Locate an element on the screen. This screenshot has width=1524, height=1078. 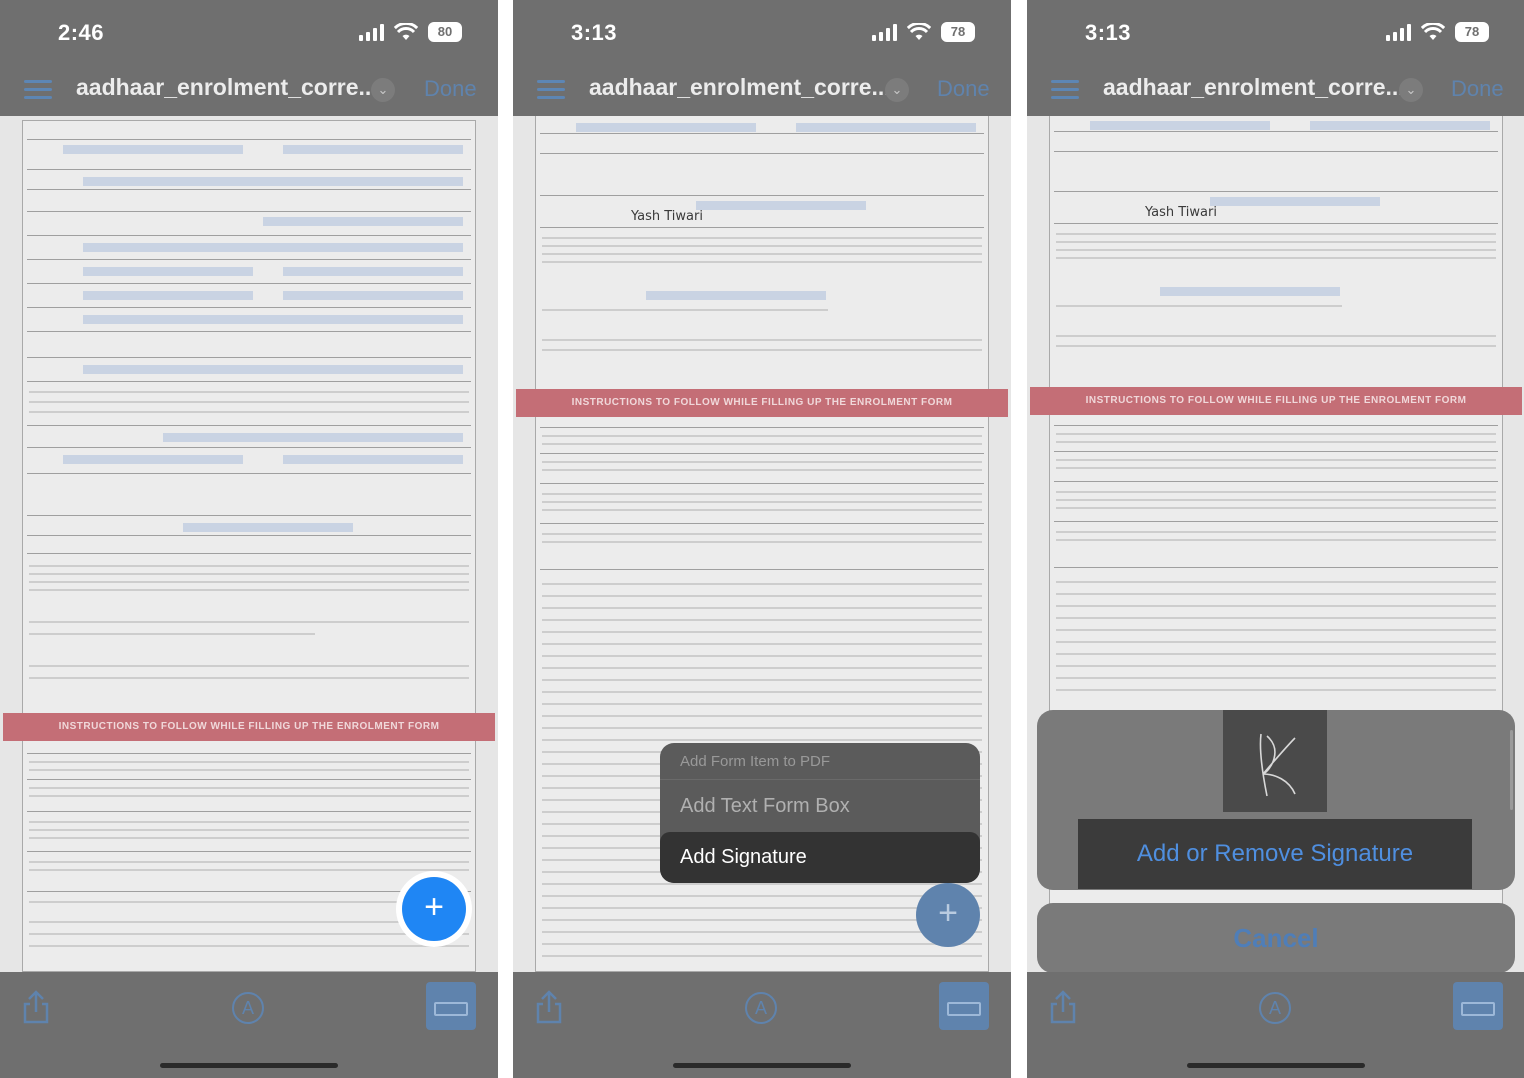
cancel-button: Cancel is located at coordinates (1276, 938).